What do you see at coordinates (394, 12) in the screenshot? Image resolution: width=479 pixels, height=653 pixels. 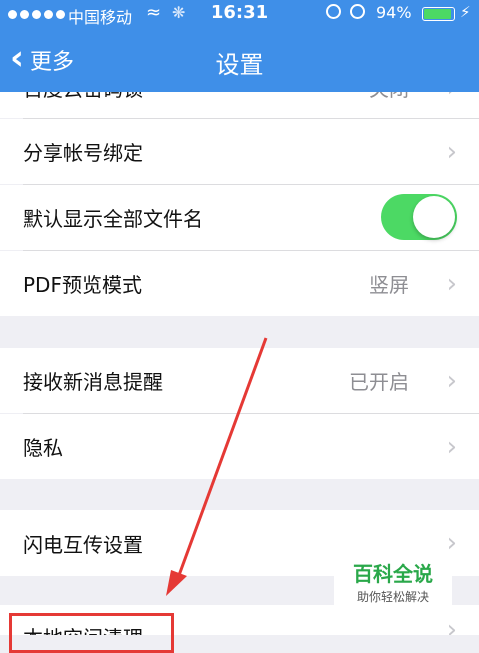 I see `battery-percentage: 94%` at bounding box center [394, 12].